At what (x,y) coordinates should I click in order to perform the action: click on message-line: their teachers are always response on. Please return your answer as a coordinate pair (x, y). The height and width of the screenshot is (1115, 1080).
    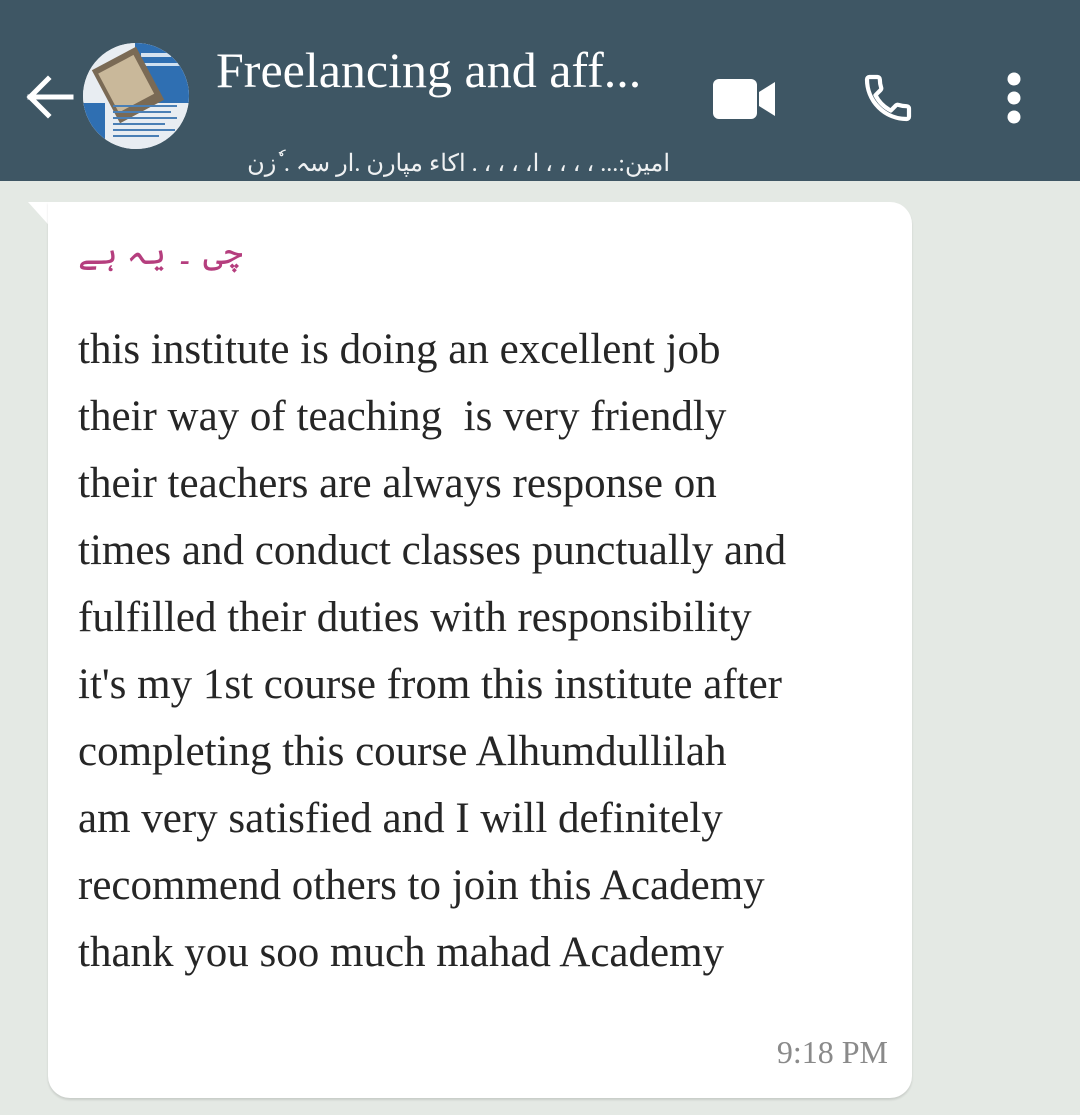
    Looking at the image, I should click on (397, 483).